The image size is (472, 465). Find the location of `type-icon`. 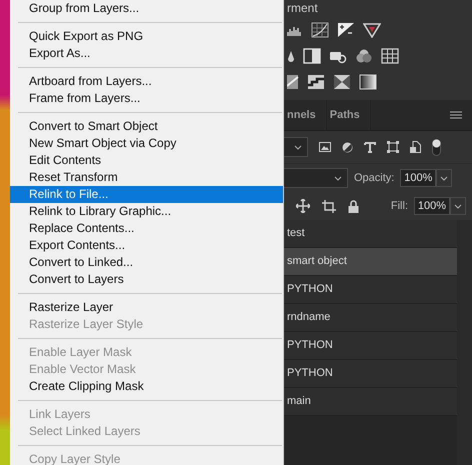

type-icon is located at coordinates (370, 147).